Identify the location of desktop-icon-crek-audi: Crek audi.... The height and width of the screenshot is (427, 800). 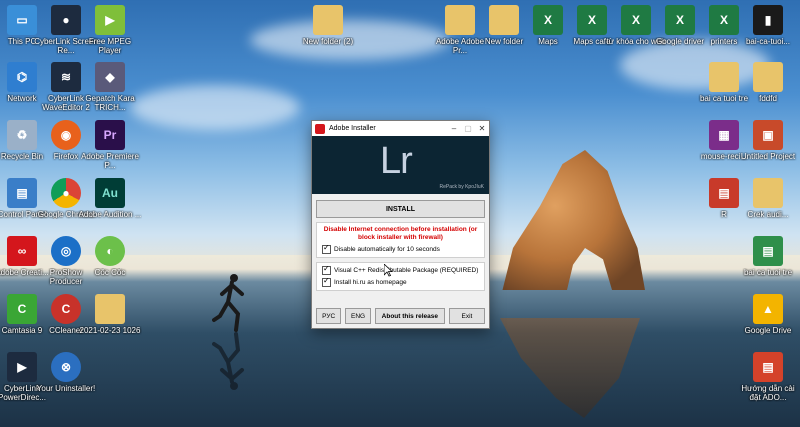
(768, 198).